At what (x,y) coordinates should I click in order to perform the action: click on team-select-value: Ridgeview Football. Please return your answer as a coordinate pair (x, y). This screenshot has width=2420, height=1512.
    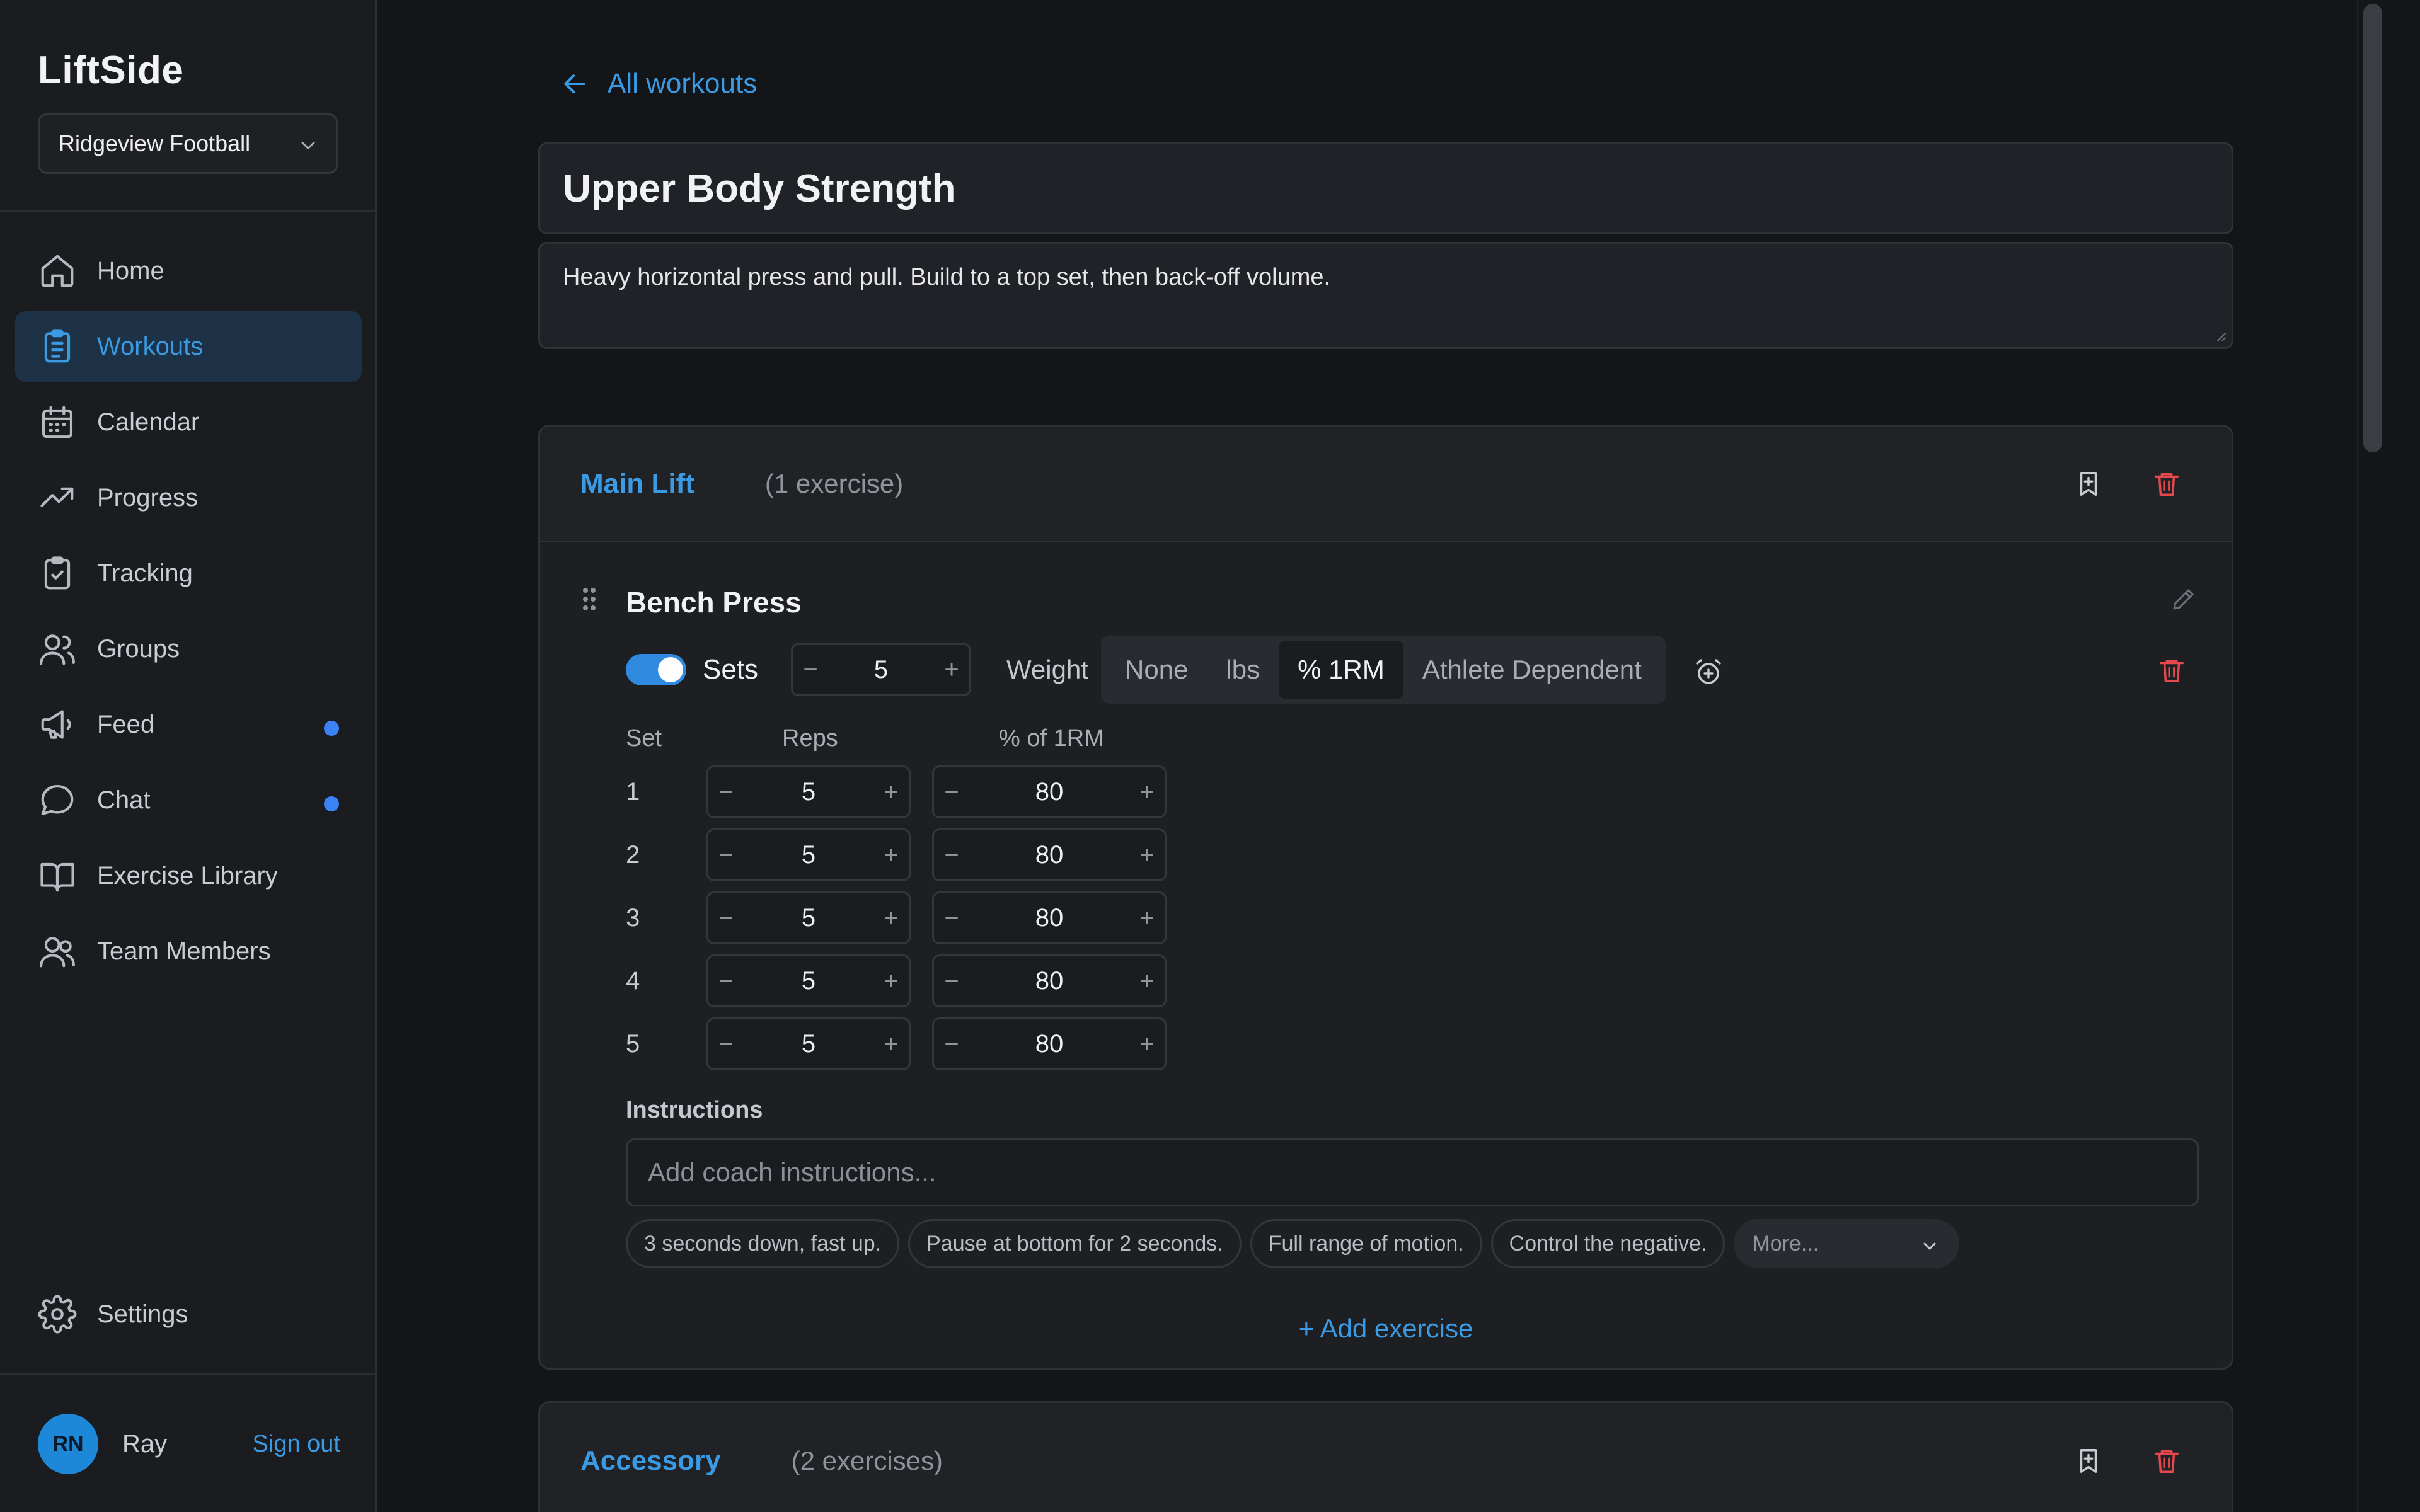
    Looking at the image, I should click on (155, 143).